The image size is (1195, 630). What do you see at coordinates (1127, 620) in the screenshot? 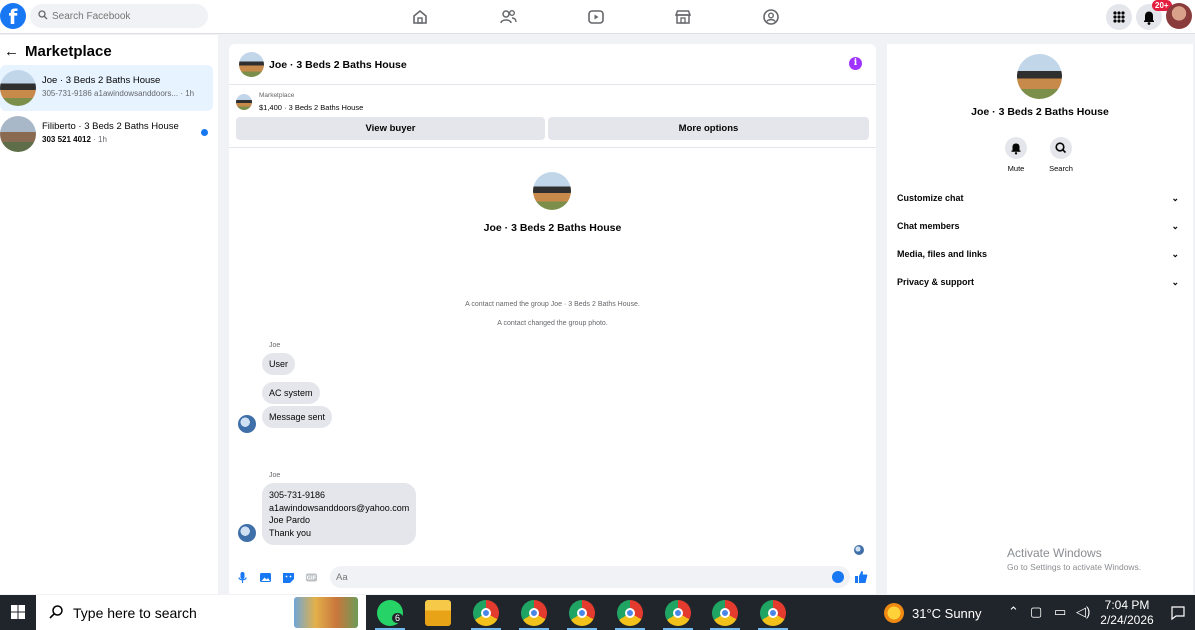
I see `clock-date: 2/24/2026` at bounding box center [1127, 620].